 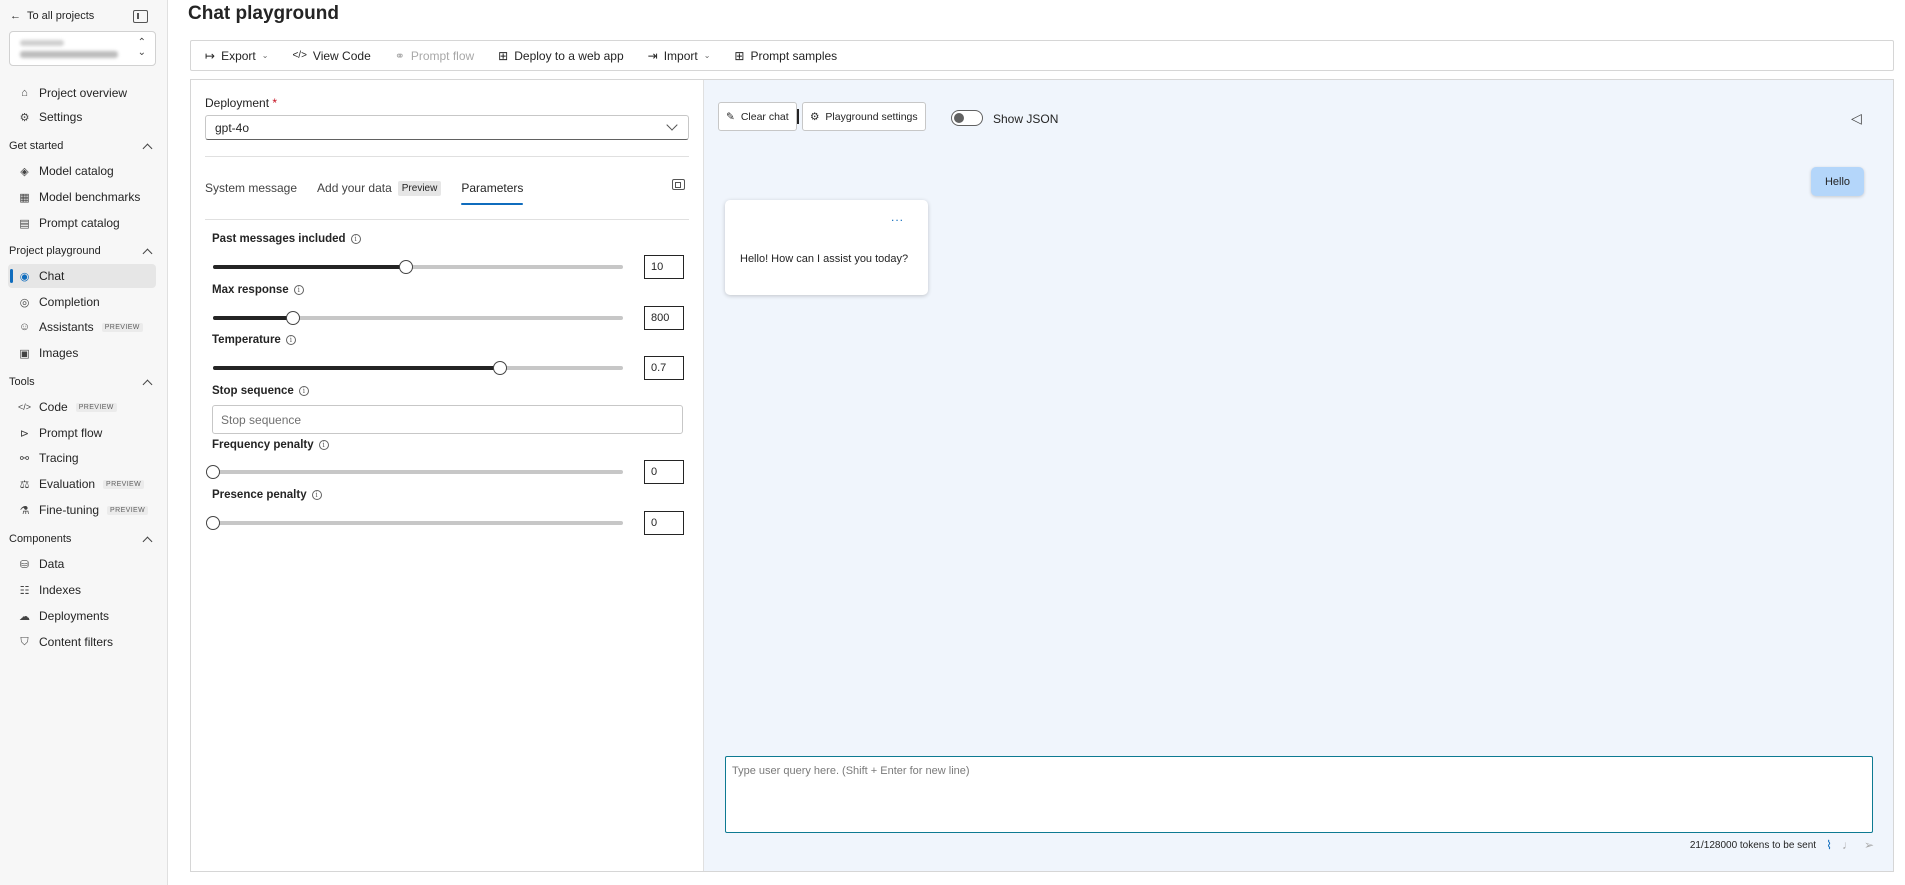 I want to click on presence-penalty-slider, so click(x=414, y=523).